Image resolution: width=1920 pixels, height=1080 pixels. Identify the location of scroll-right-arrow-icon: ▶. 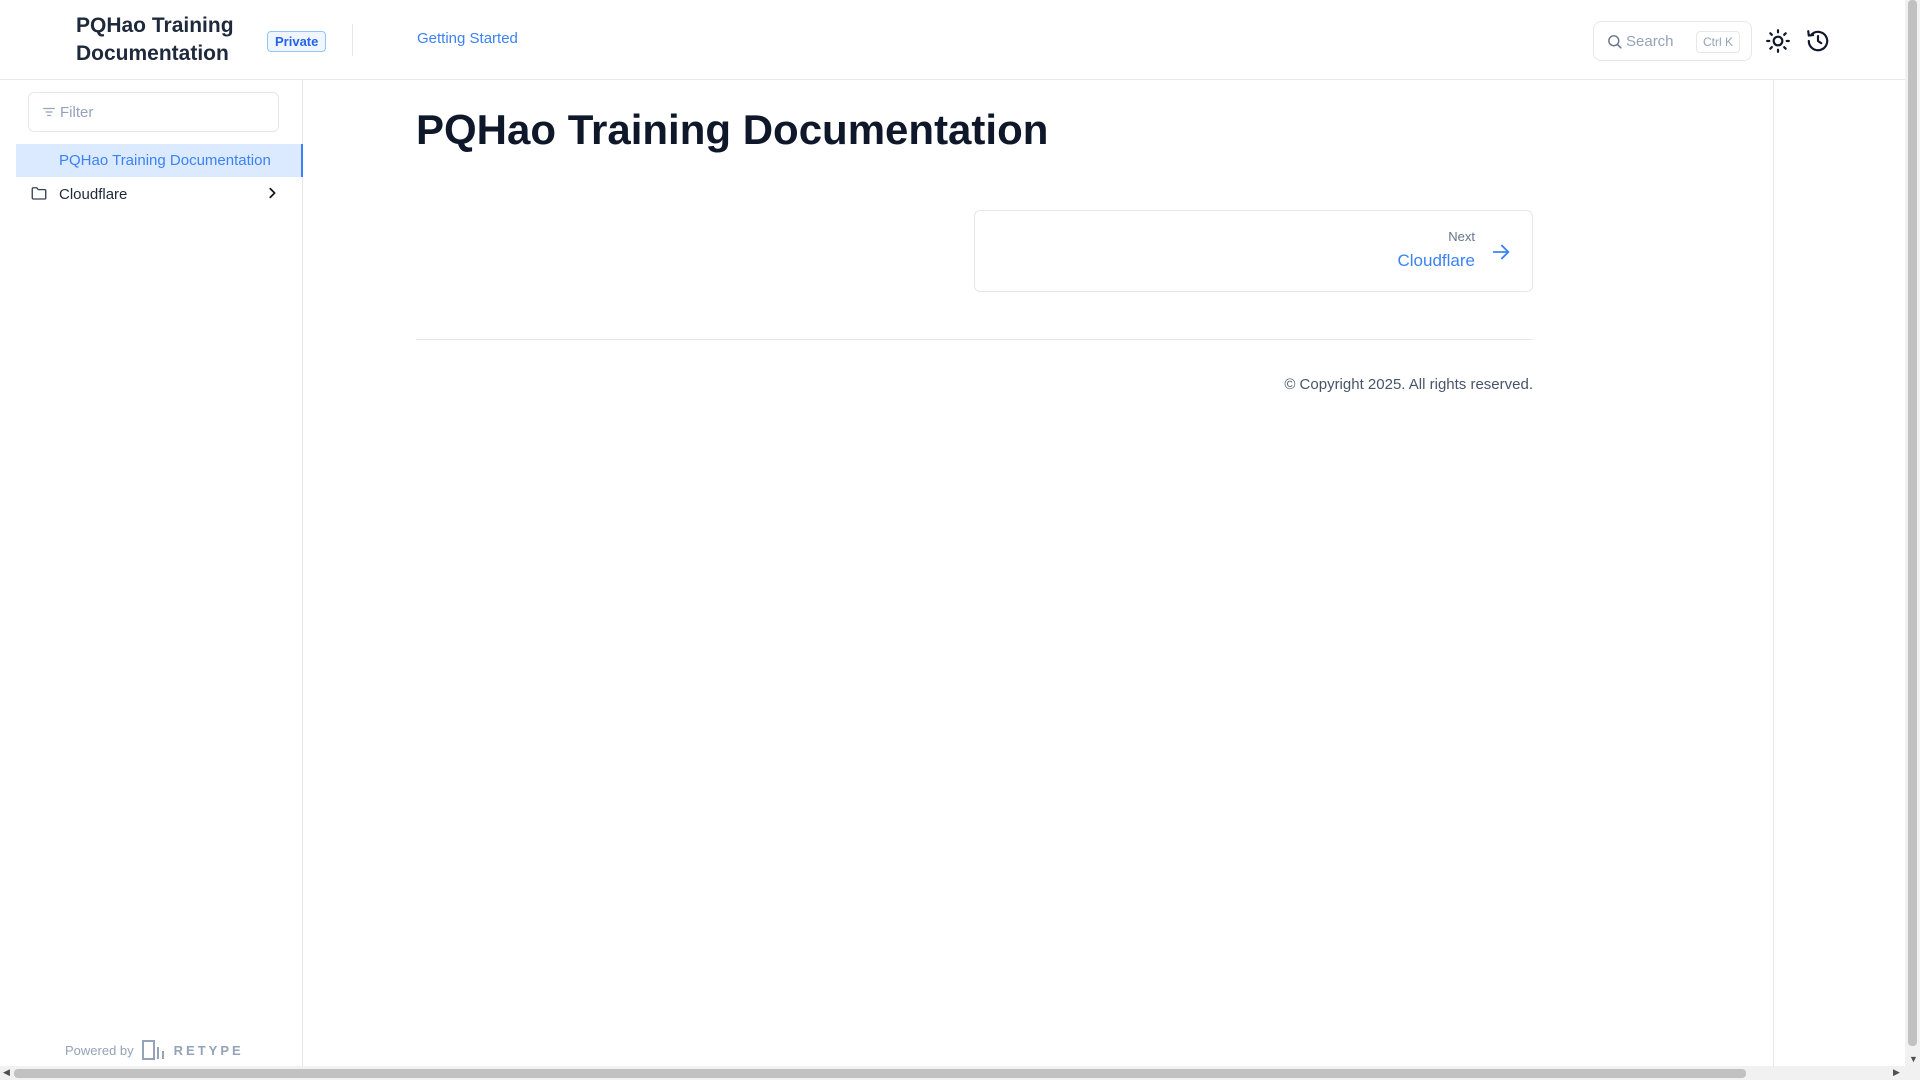
(1896, 1072).